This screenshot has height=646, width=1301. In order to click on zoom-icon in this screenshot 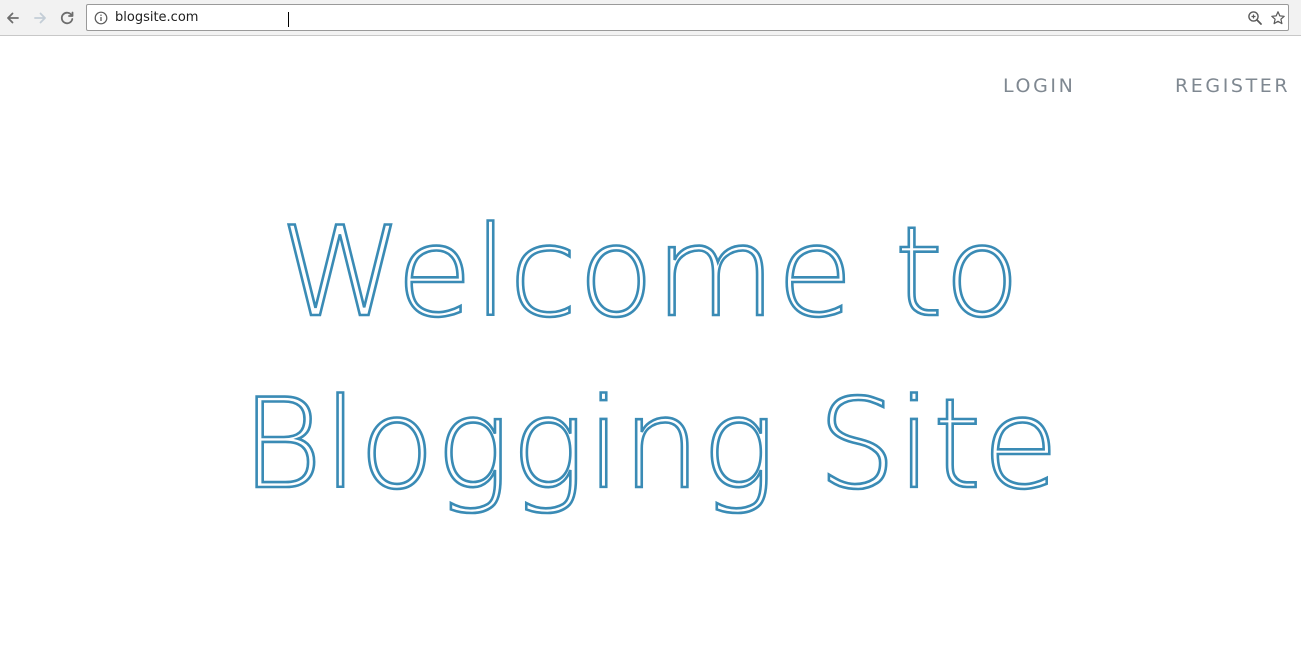, I will do `click(1255, 18)`.